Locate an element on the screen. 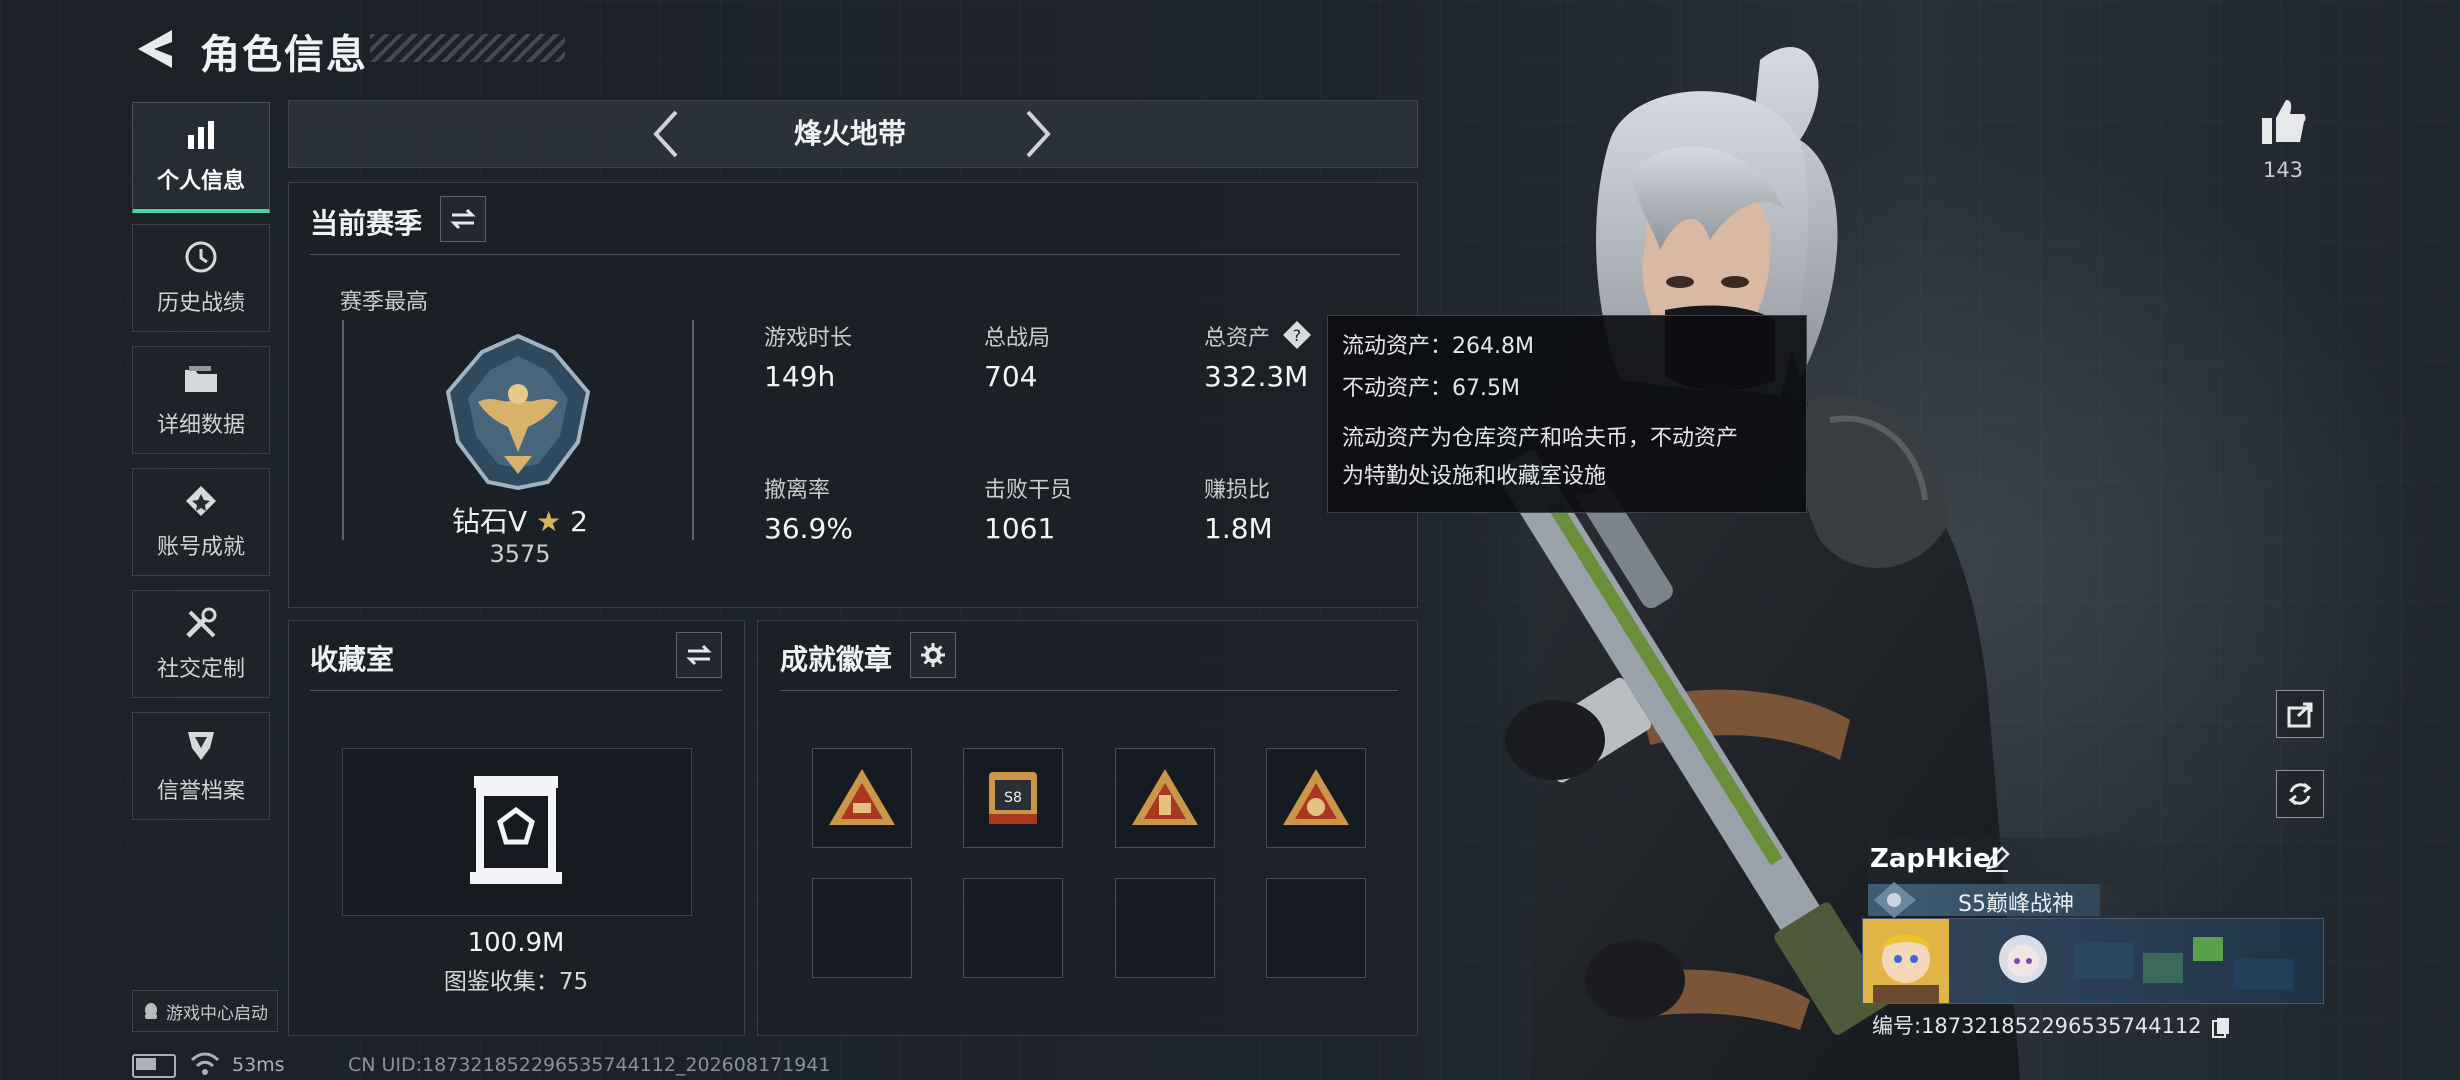 The height and width of the screenshot is (1080, 2460). stat-value-playtime: 149h is located at coordinates (800, 376).